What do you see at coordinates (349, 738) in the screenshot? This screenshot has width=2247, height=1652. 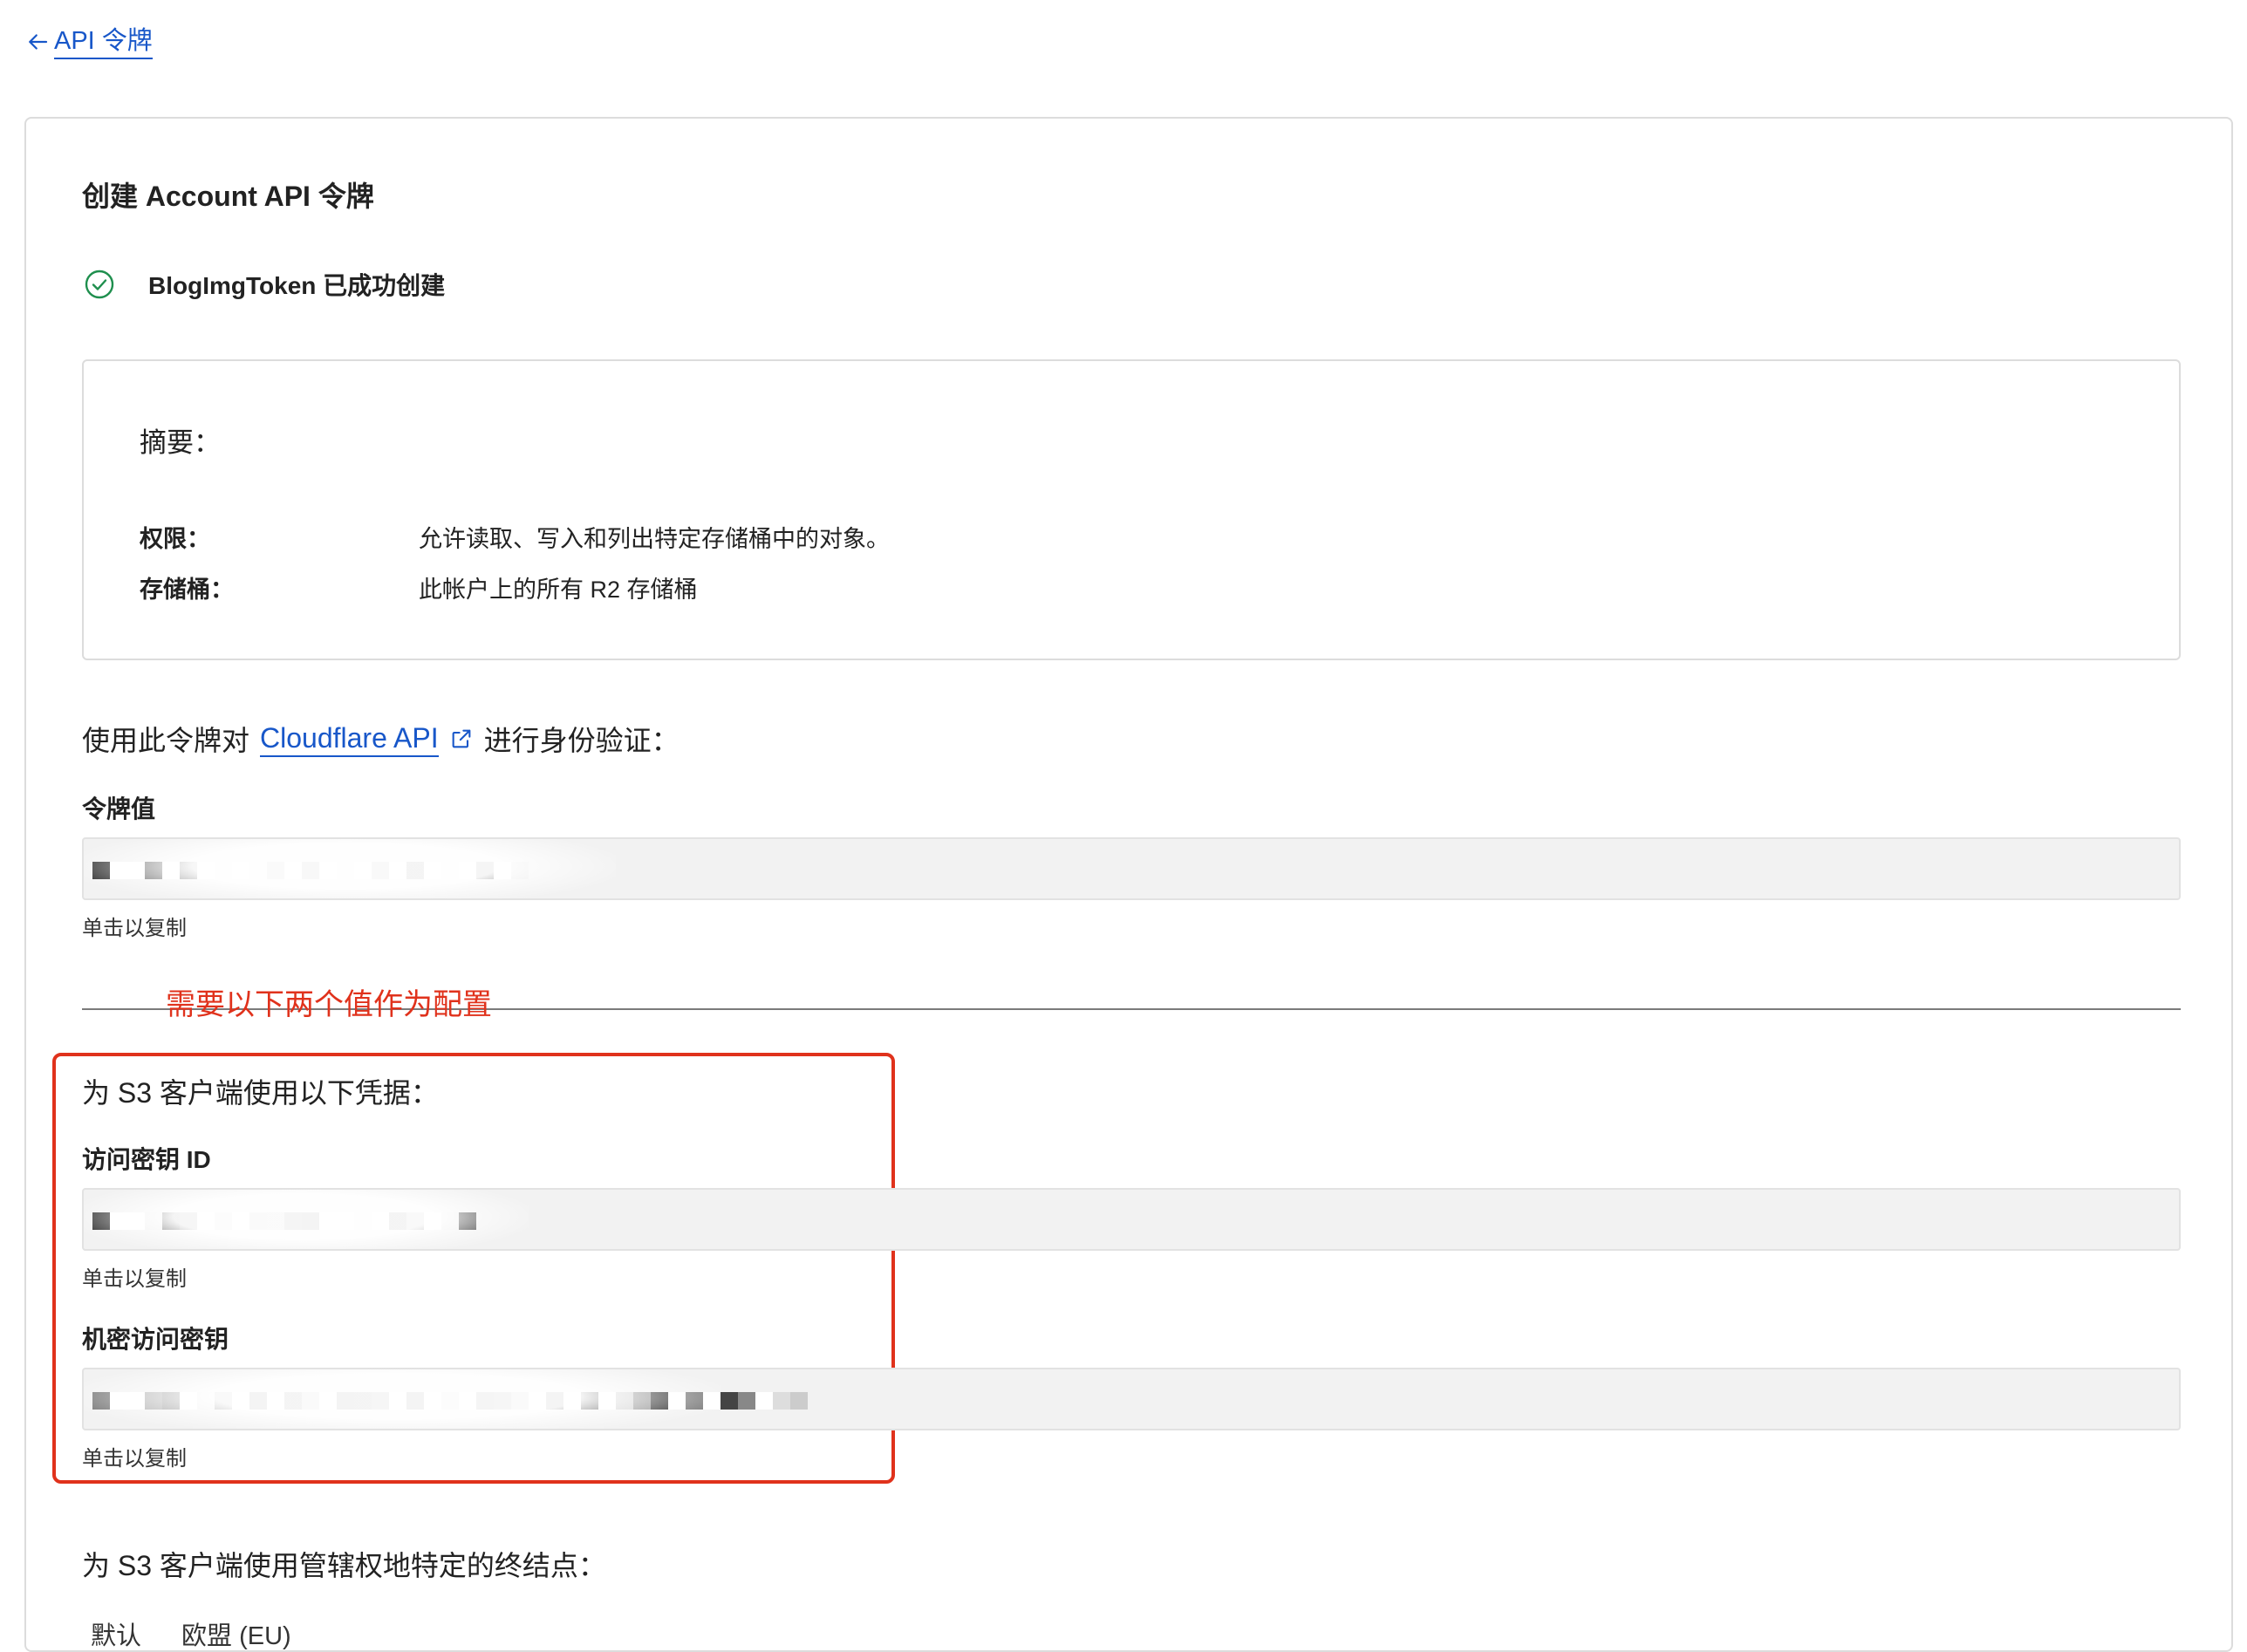 I see `cloudflare-api-link: Cloudflare API` at bounding box center [349, 738].